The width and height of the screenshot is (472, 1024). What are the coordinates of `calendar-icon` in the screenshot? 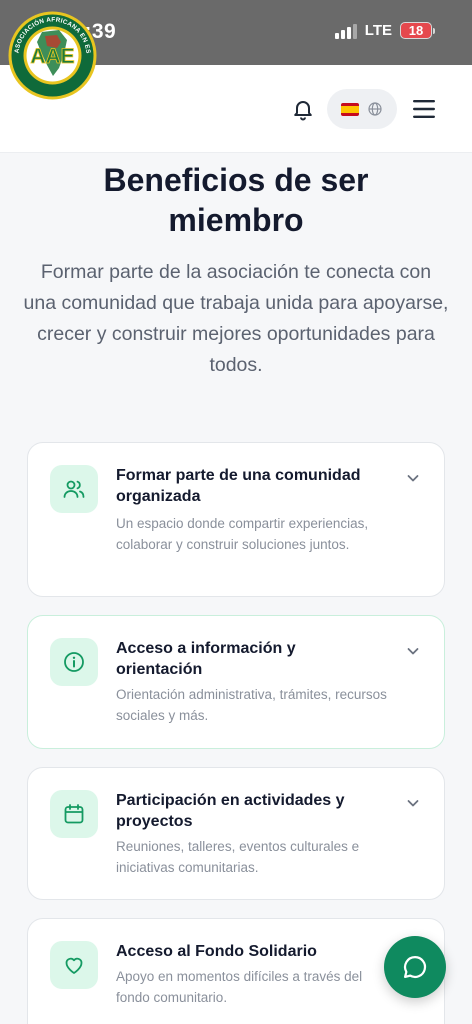 It's located at (74, 814).